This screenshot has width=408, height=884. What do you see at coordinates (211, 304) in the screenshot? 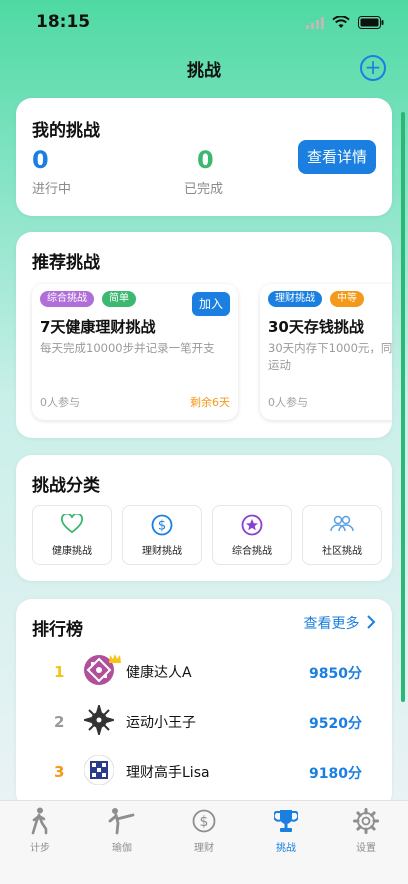
I see `join-button: 加入` at bounding box center [211, 304].